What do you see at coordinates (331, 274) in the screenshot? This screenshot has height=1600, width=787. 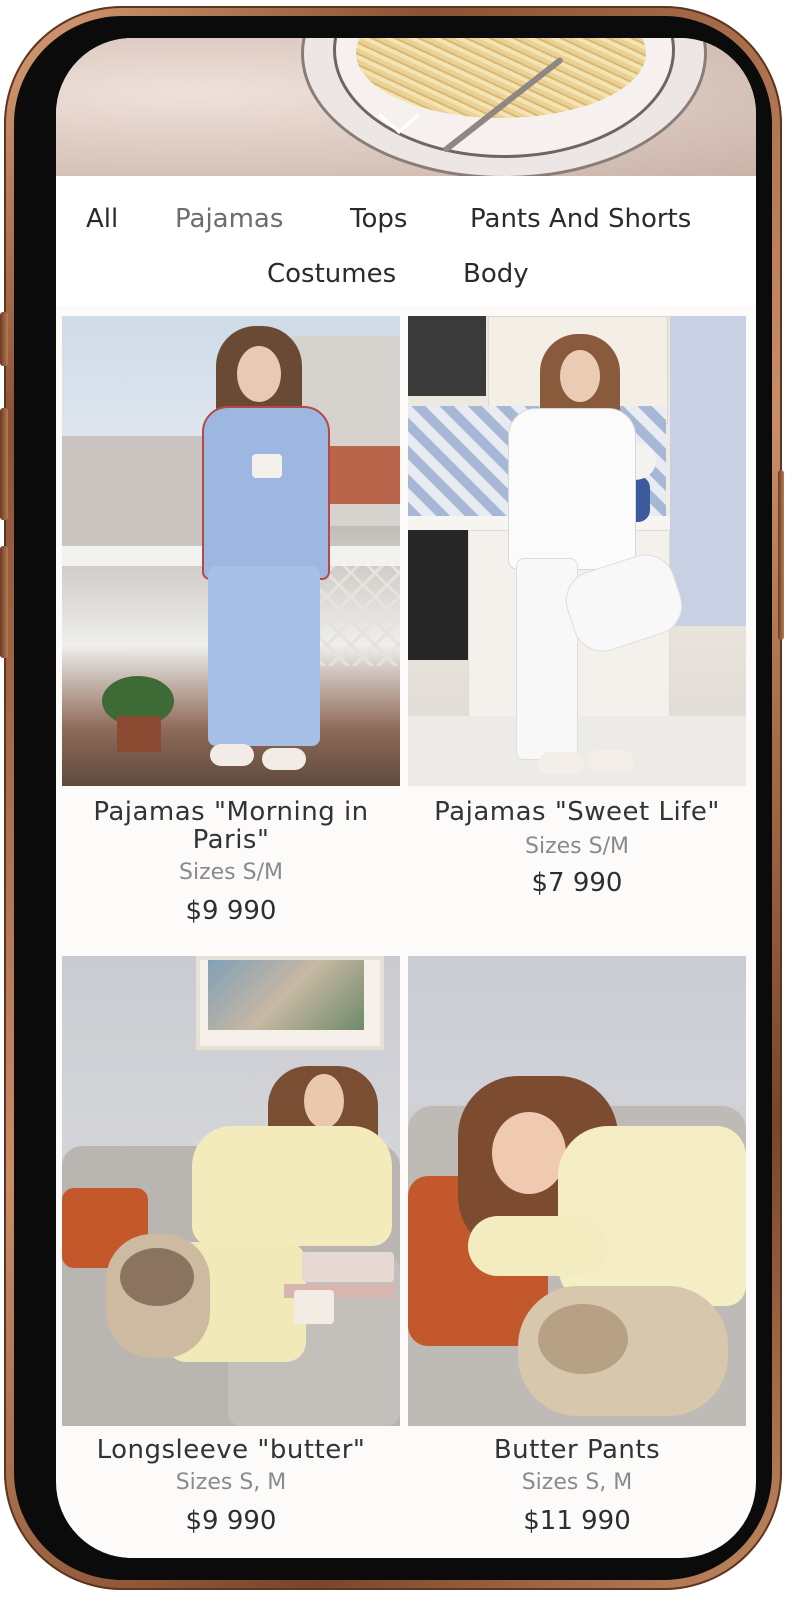 I see `tab-costumes: Costumes` at bounding box center [331, 274].